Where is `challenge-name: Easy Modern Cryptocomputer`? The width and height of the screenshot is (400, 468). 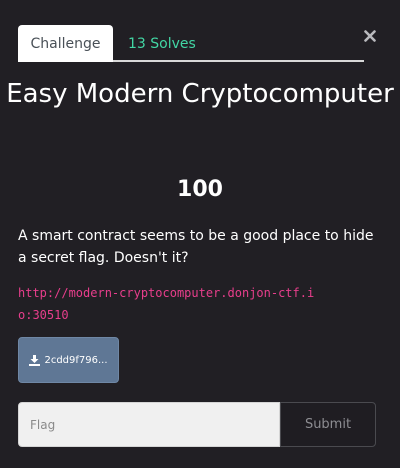 challenge-name: Easy Modern Cryptocomputer is located at coordinates (200, 94).